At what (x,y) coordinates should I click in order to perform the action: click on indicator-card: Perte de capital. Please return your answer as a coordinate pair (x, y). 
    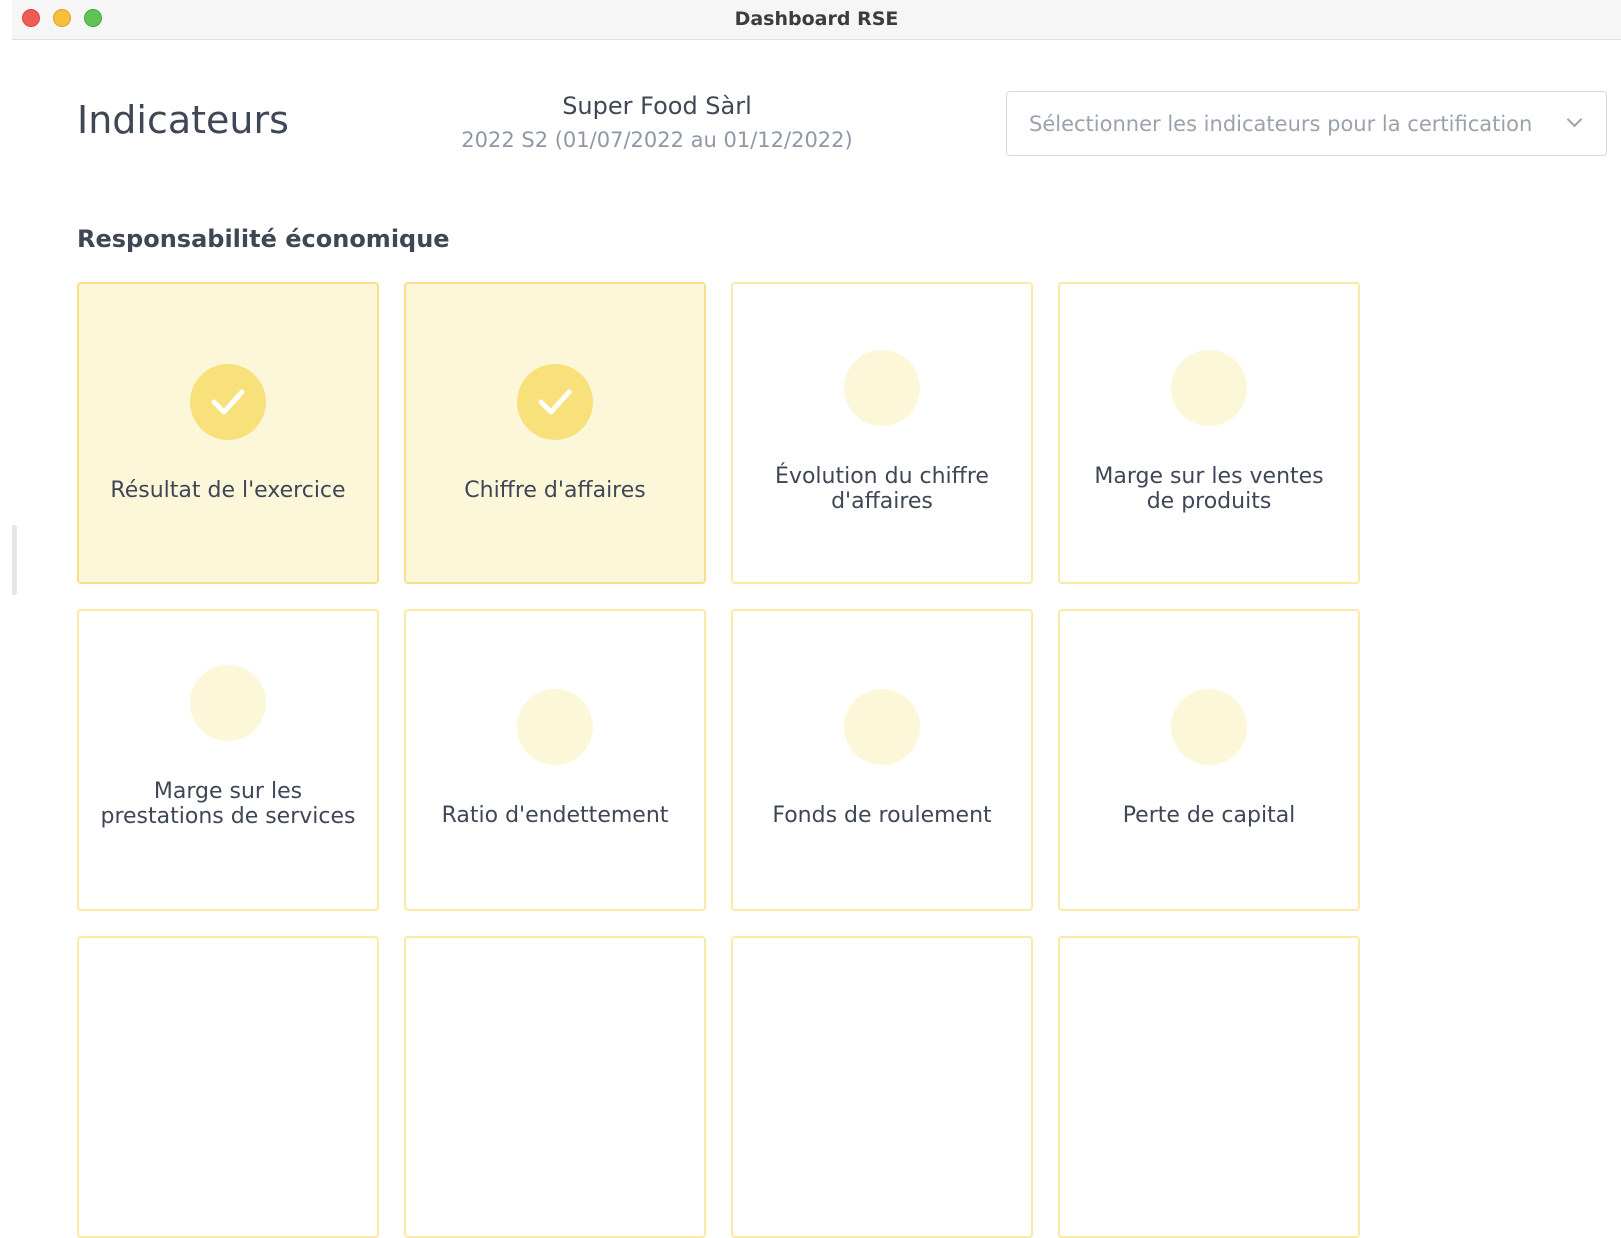
    Looking at the image, I should click on (1209, 760).